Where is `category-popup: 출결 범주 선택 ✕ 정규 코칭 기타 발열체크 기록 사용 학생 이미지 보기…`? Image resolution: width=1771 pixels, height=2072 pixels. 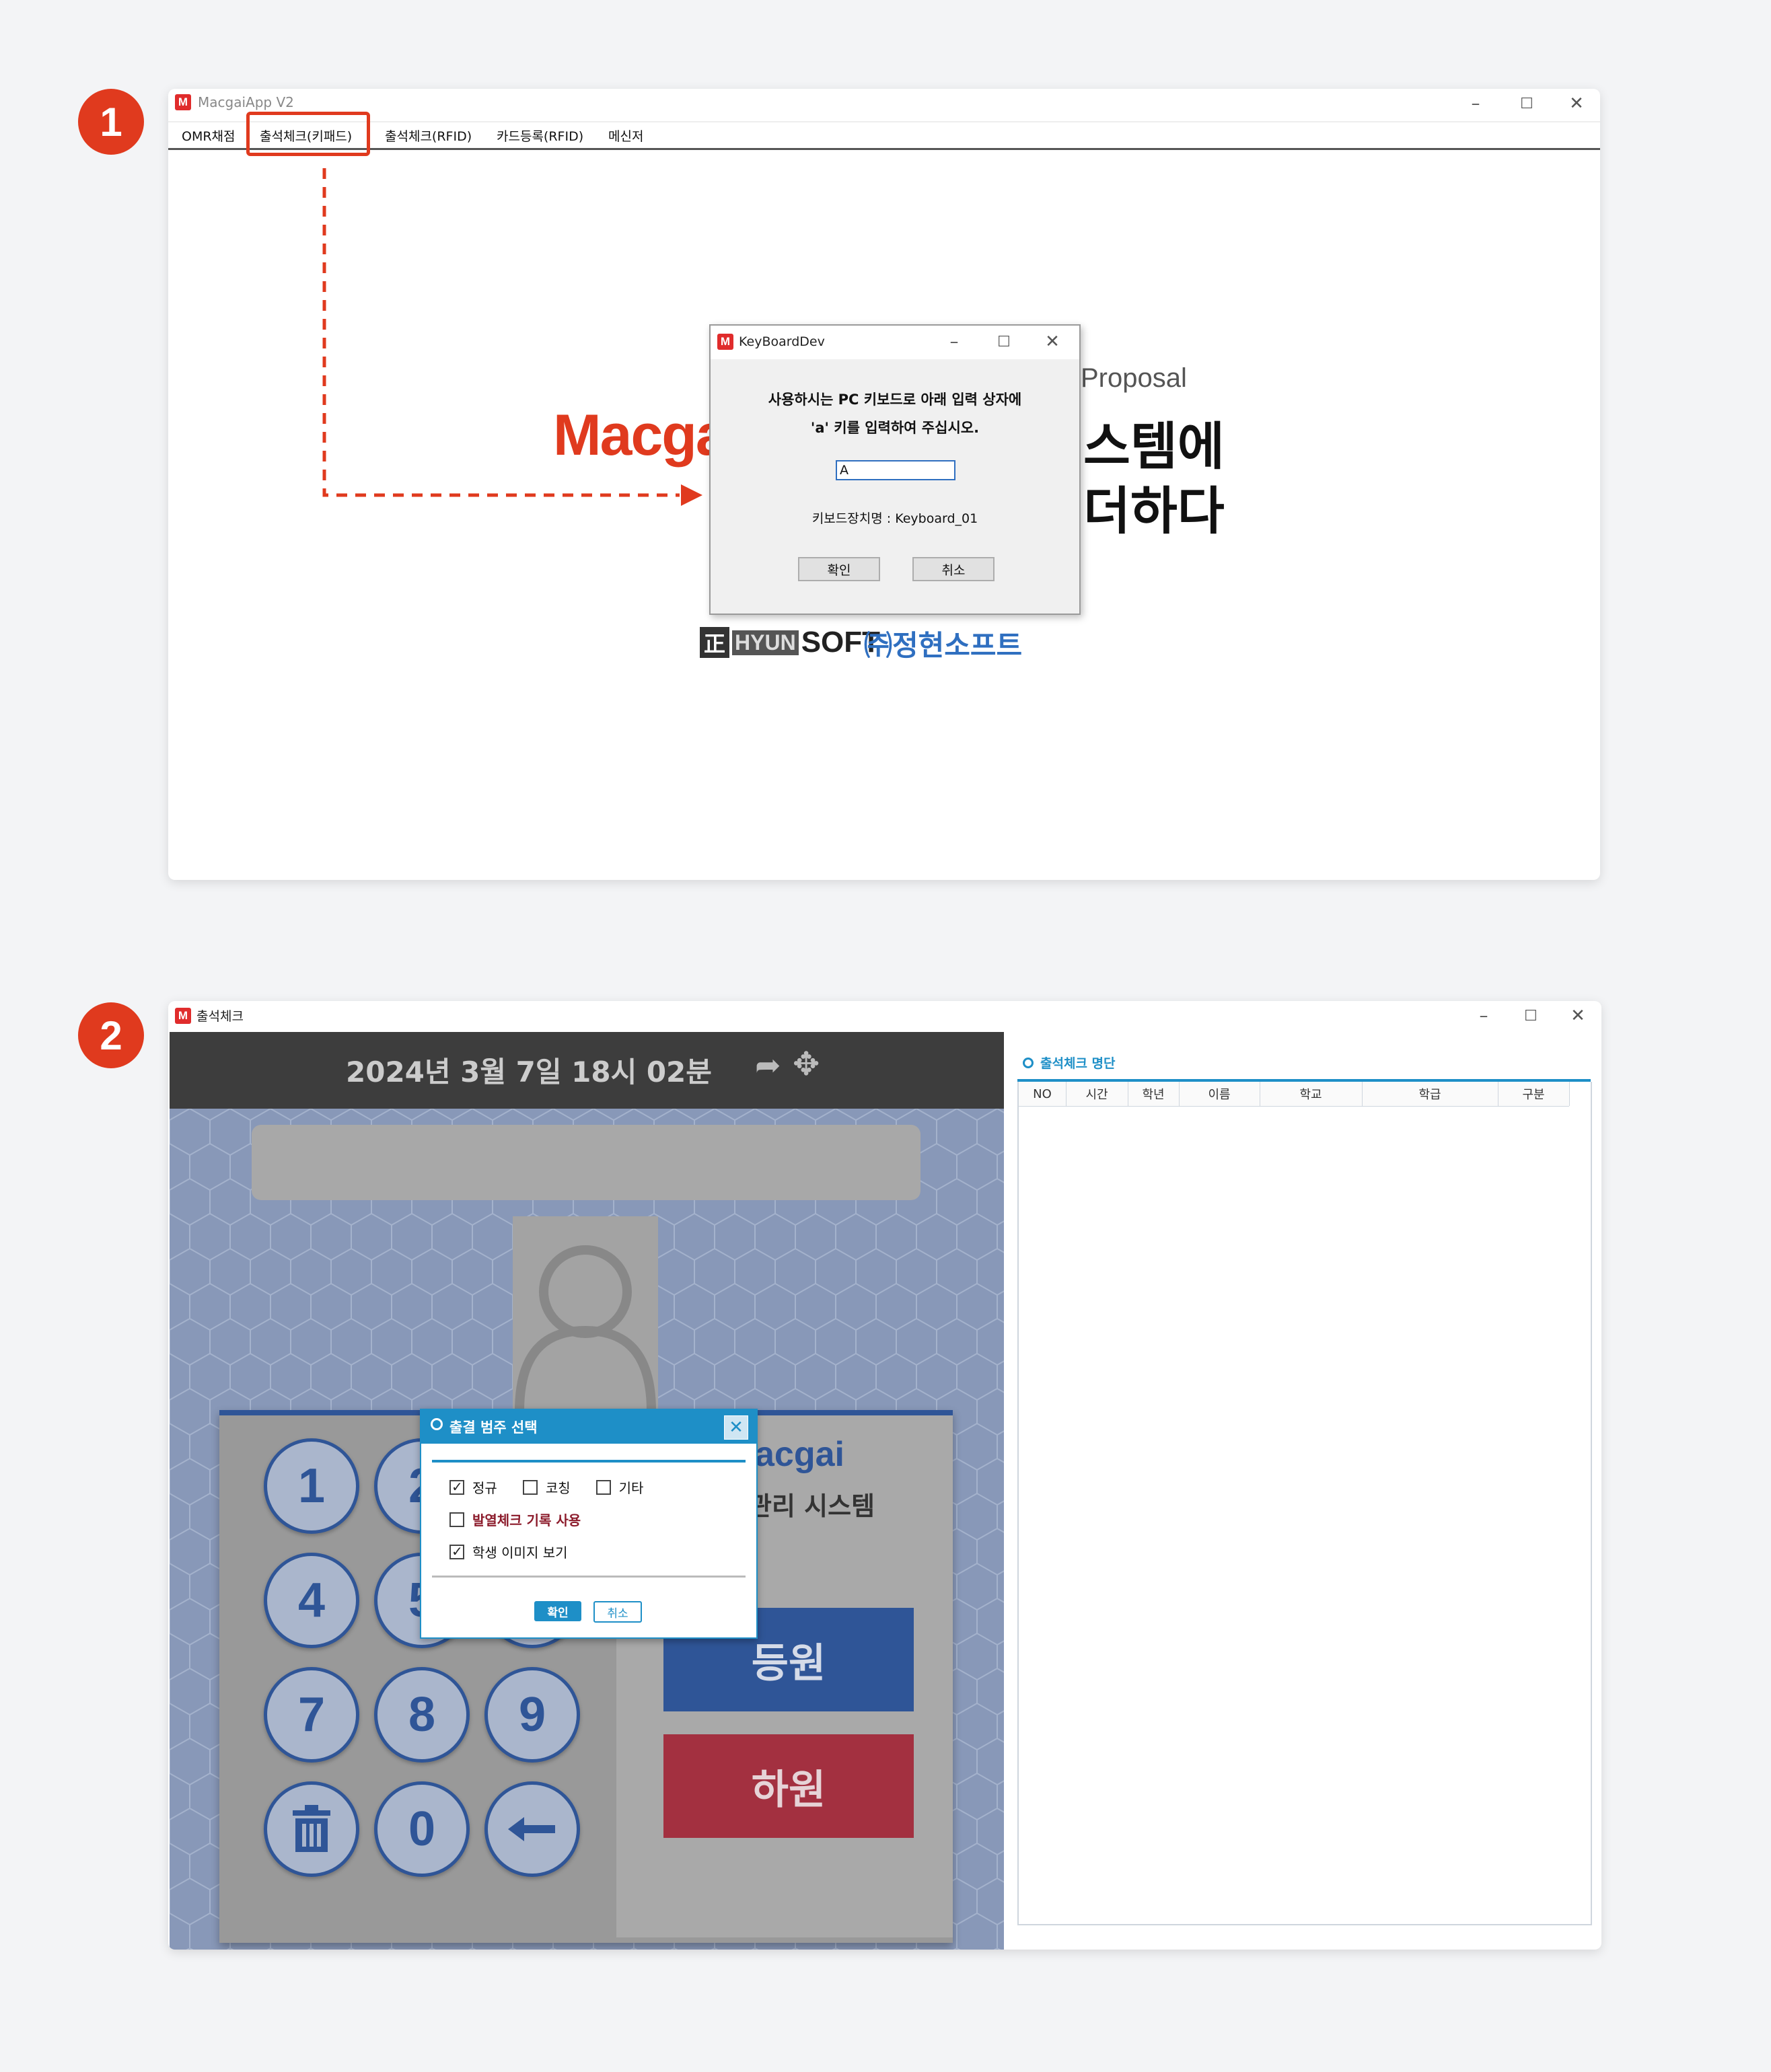
category-popup: 출결 범주 선택 ✕ 정규 코칭 기타 발열체크 기록 사용 학생 이미지 보기… is located at coordinates (589, 1524).